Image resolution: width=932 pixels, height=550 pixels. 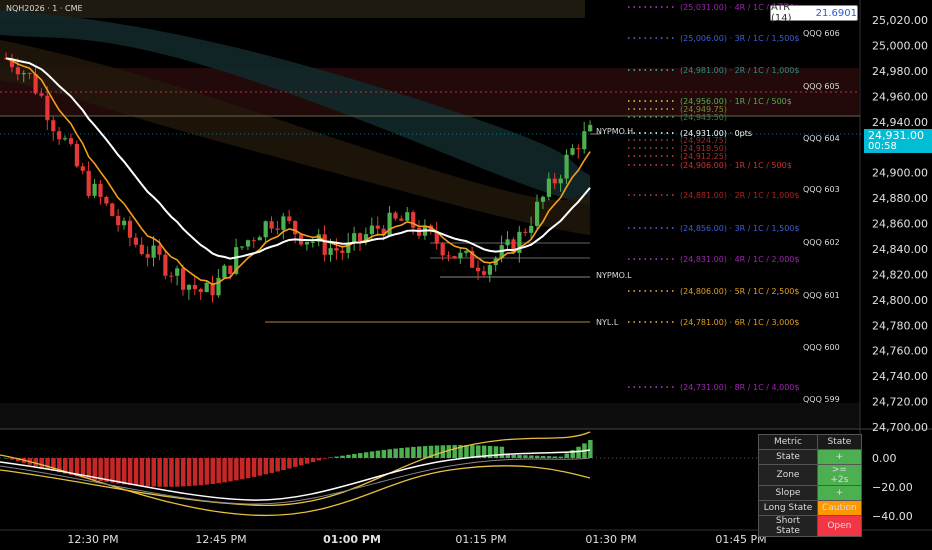 What do you see at coordinates (739, 259) in the screenshot?
I see `target-label-13: (24,831.00) · 4R / 1C / 2,000$` at bounding box center [739, 259].